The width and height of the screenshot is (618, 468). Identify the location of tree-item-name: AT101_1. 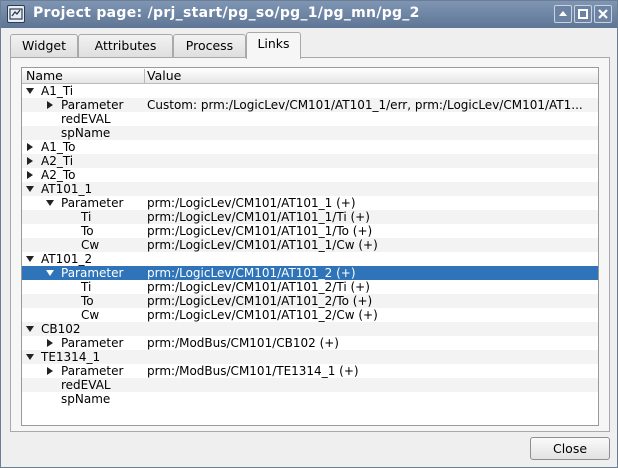
(67, 189).